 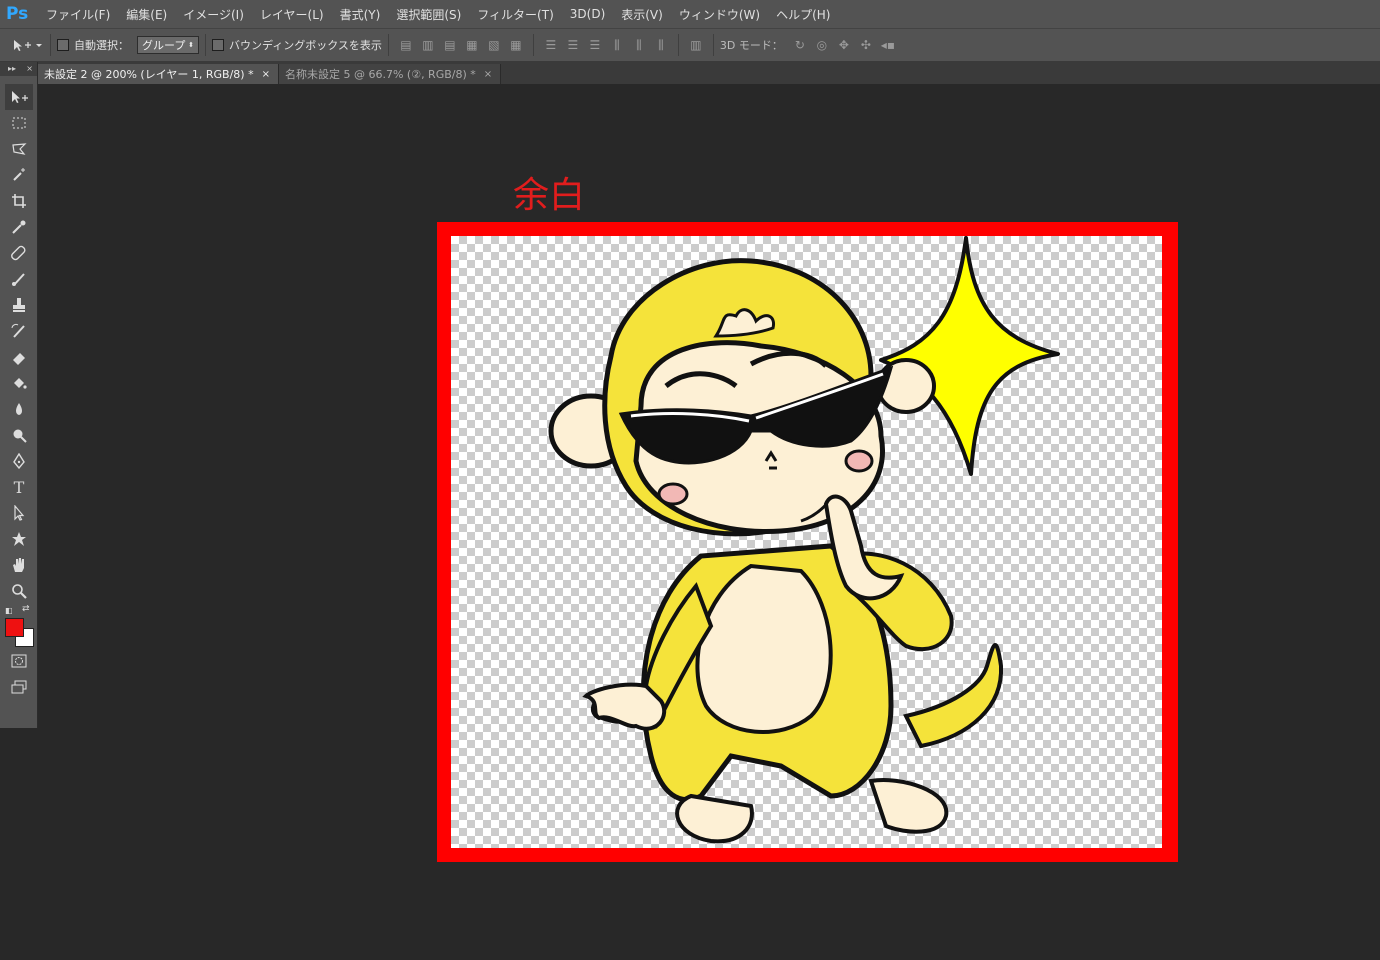 I want to click on photoshop-logo: Ps, so click(x=17, y=14).